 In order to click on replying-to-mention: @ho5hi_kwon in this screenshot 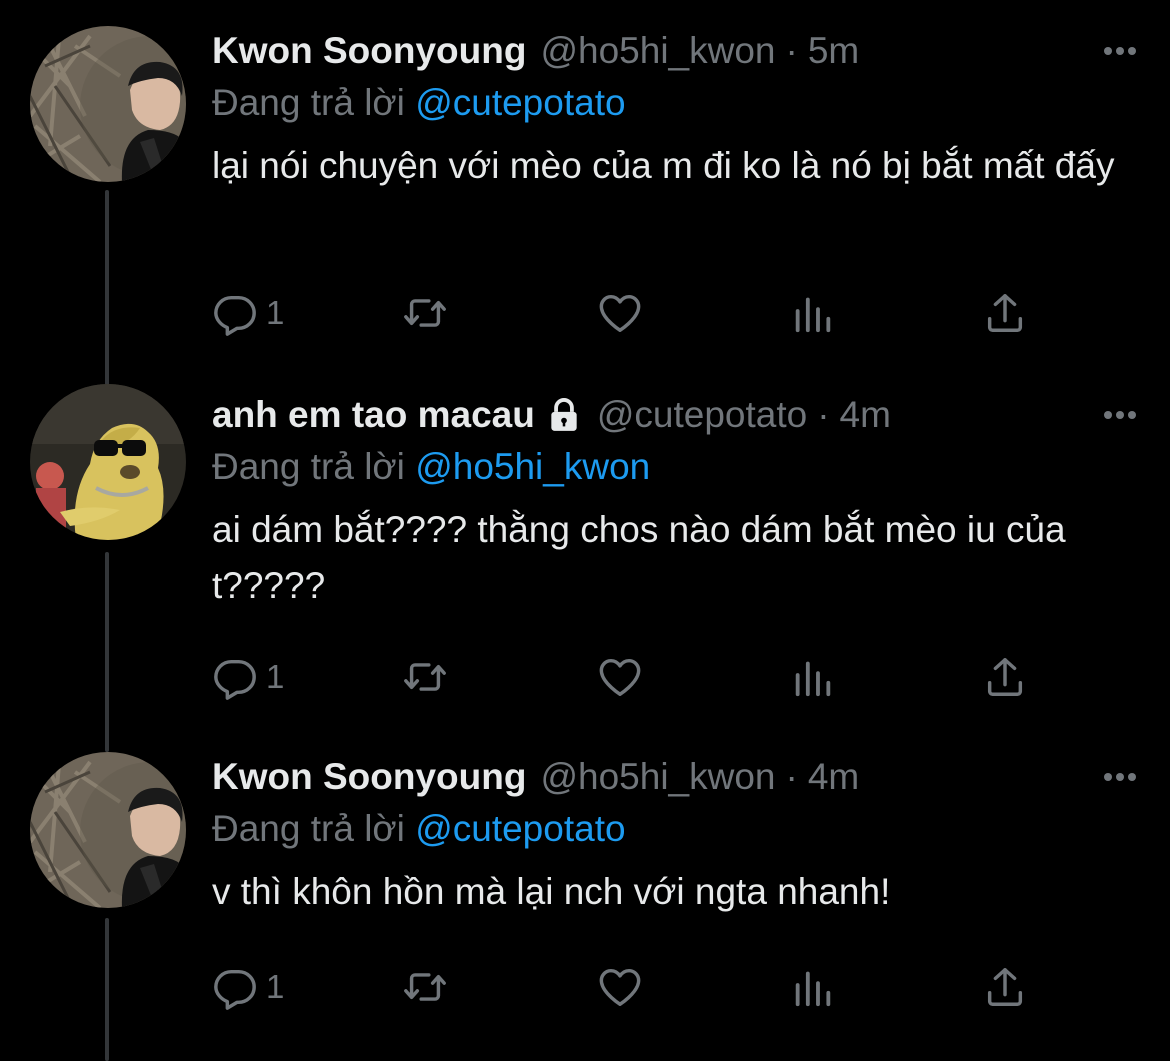, I will do `click(532, 466)`.